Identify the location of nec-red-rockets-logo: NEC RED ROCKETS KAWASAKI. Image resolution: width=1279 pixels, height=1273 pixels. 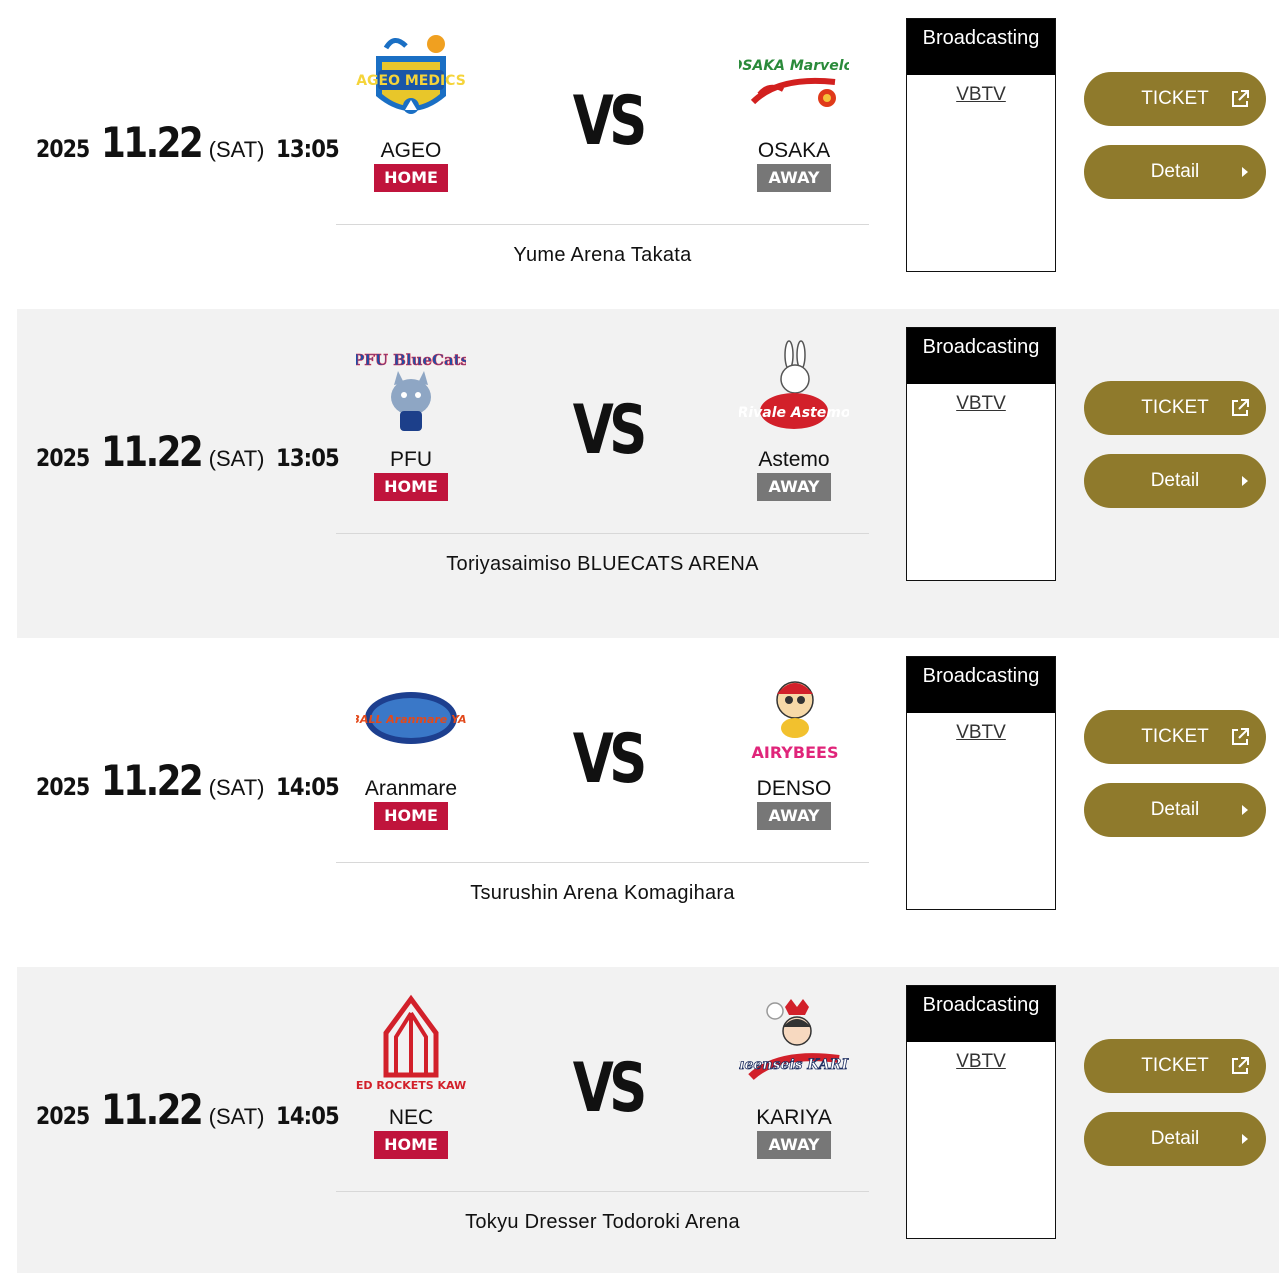
(411, 1048).